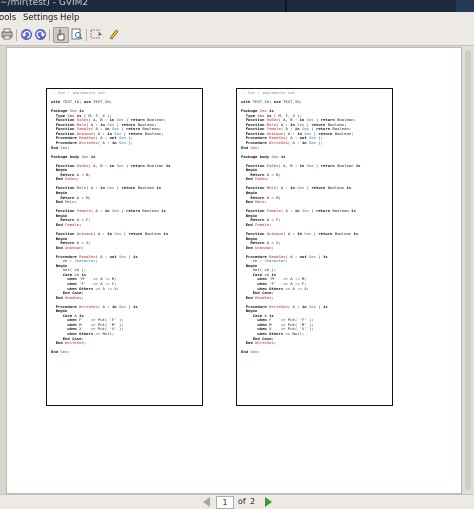  I want to click on code-token: => Null;, so click(294, 333).